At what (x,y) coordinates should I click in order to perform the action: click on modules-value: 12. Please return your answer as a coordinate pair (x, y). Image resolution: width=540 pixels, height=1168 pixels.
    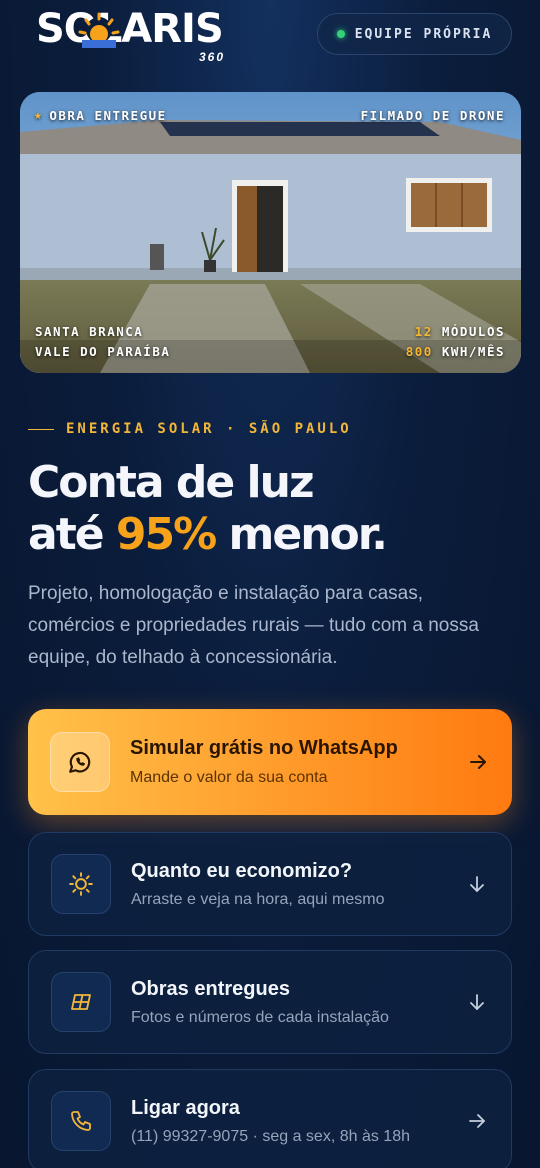
    Looking at the image, I should click on (423, 331).